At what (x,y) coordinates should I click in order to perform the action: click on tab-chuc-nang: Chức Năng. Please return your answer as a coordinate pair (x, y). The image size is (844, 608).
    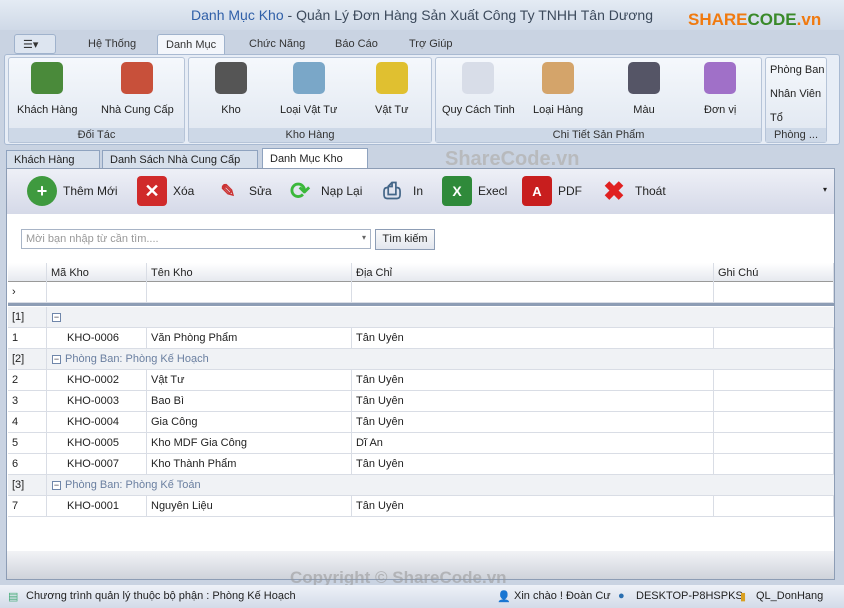
    Looking at the image, I should click on (277, 44).